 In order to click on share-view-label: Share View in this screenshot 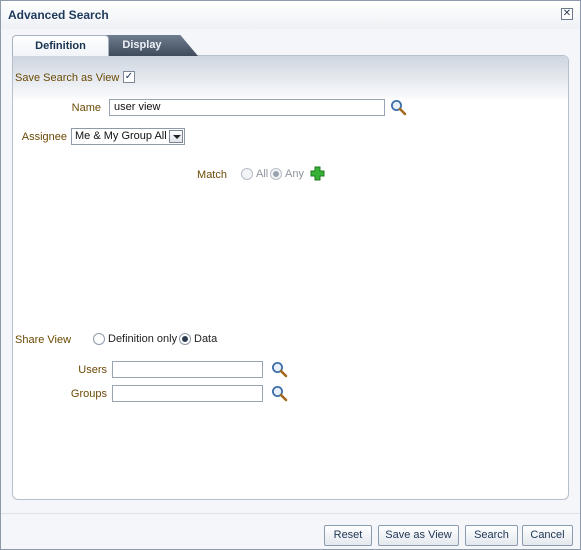, I will do `click(43, 340)`.